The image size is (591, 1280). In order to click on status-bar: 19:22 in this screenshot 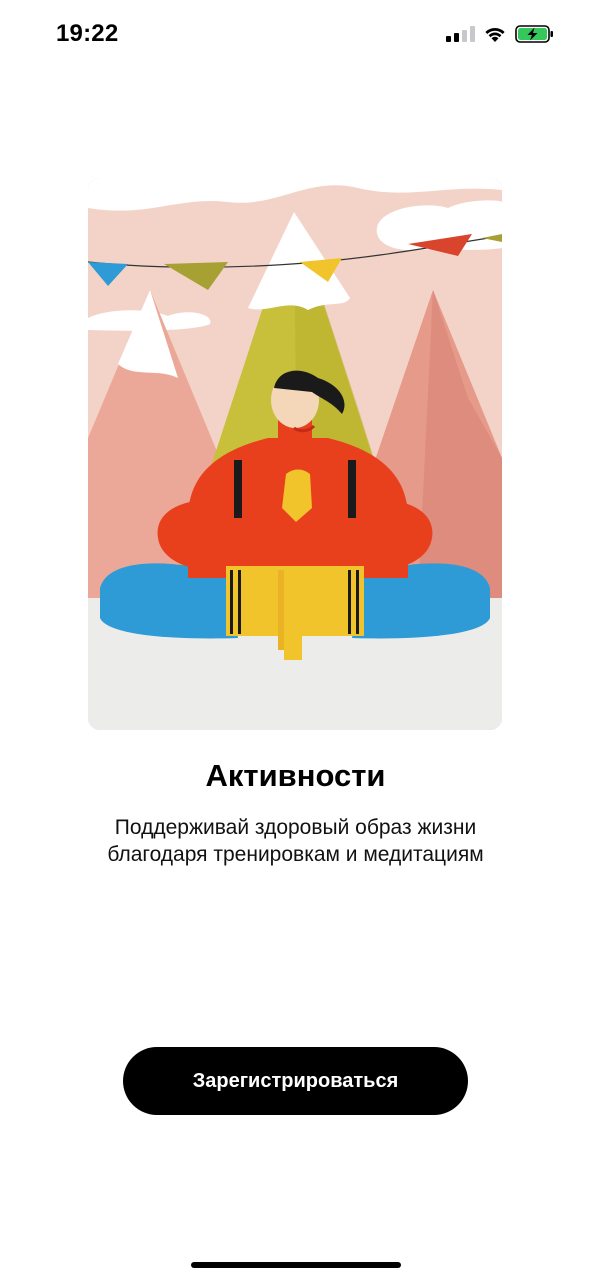, I will do `click(295, 33)`.